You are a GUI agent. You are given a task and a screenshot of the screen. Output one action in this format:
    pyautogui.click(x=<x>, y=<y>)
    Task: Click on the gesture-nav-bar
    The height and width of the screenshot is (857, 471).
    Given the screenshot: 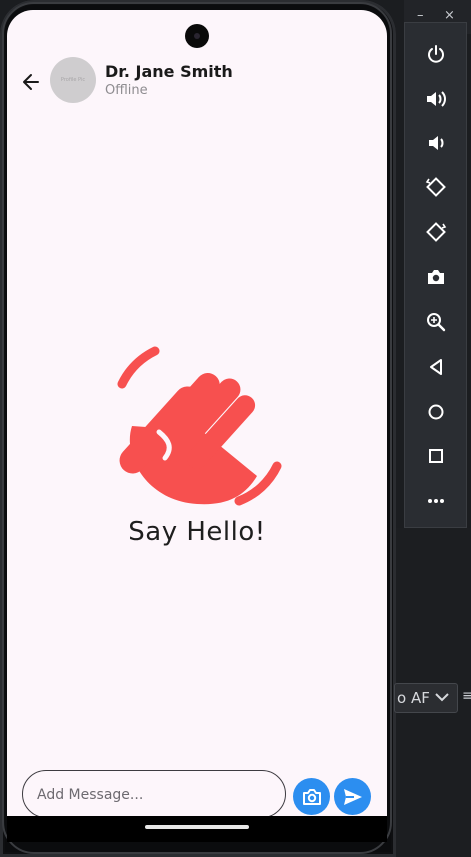 What is the action you would take?
    pyautogui.click(x=197, y=829)
    